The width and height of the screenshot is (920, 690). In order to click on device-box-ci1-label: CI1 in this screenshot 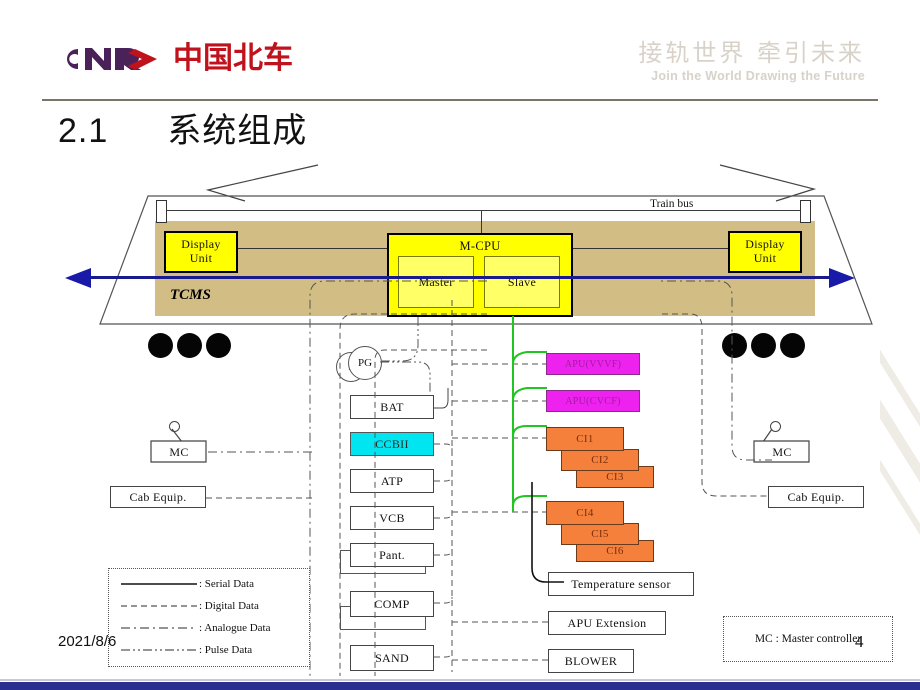, I will do `click(585, 439)`.